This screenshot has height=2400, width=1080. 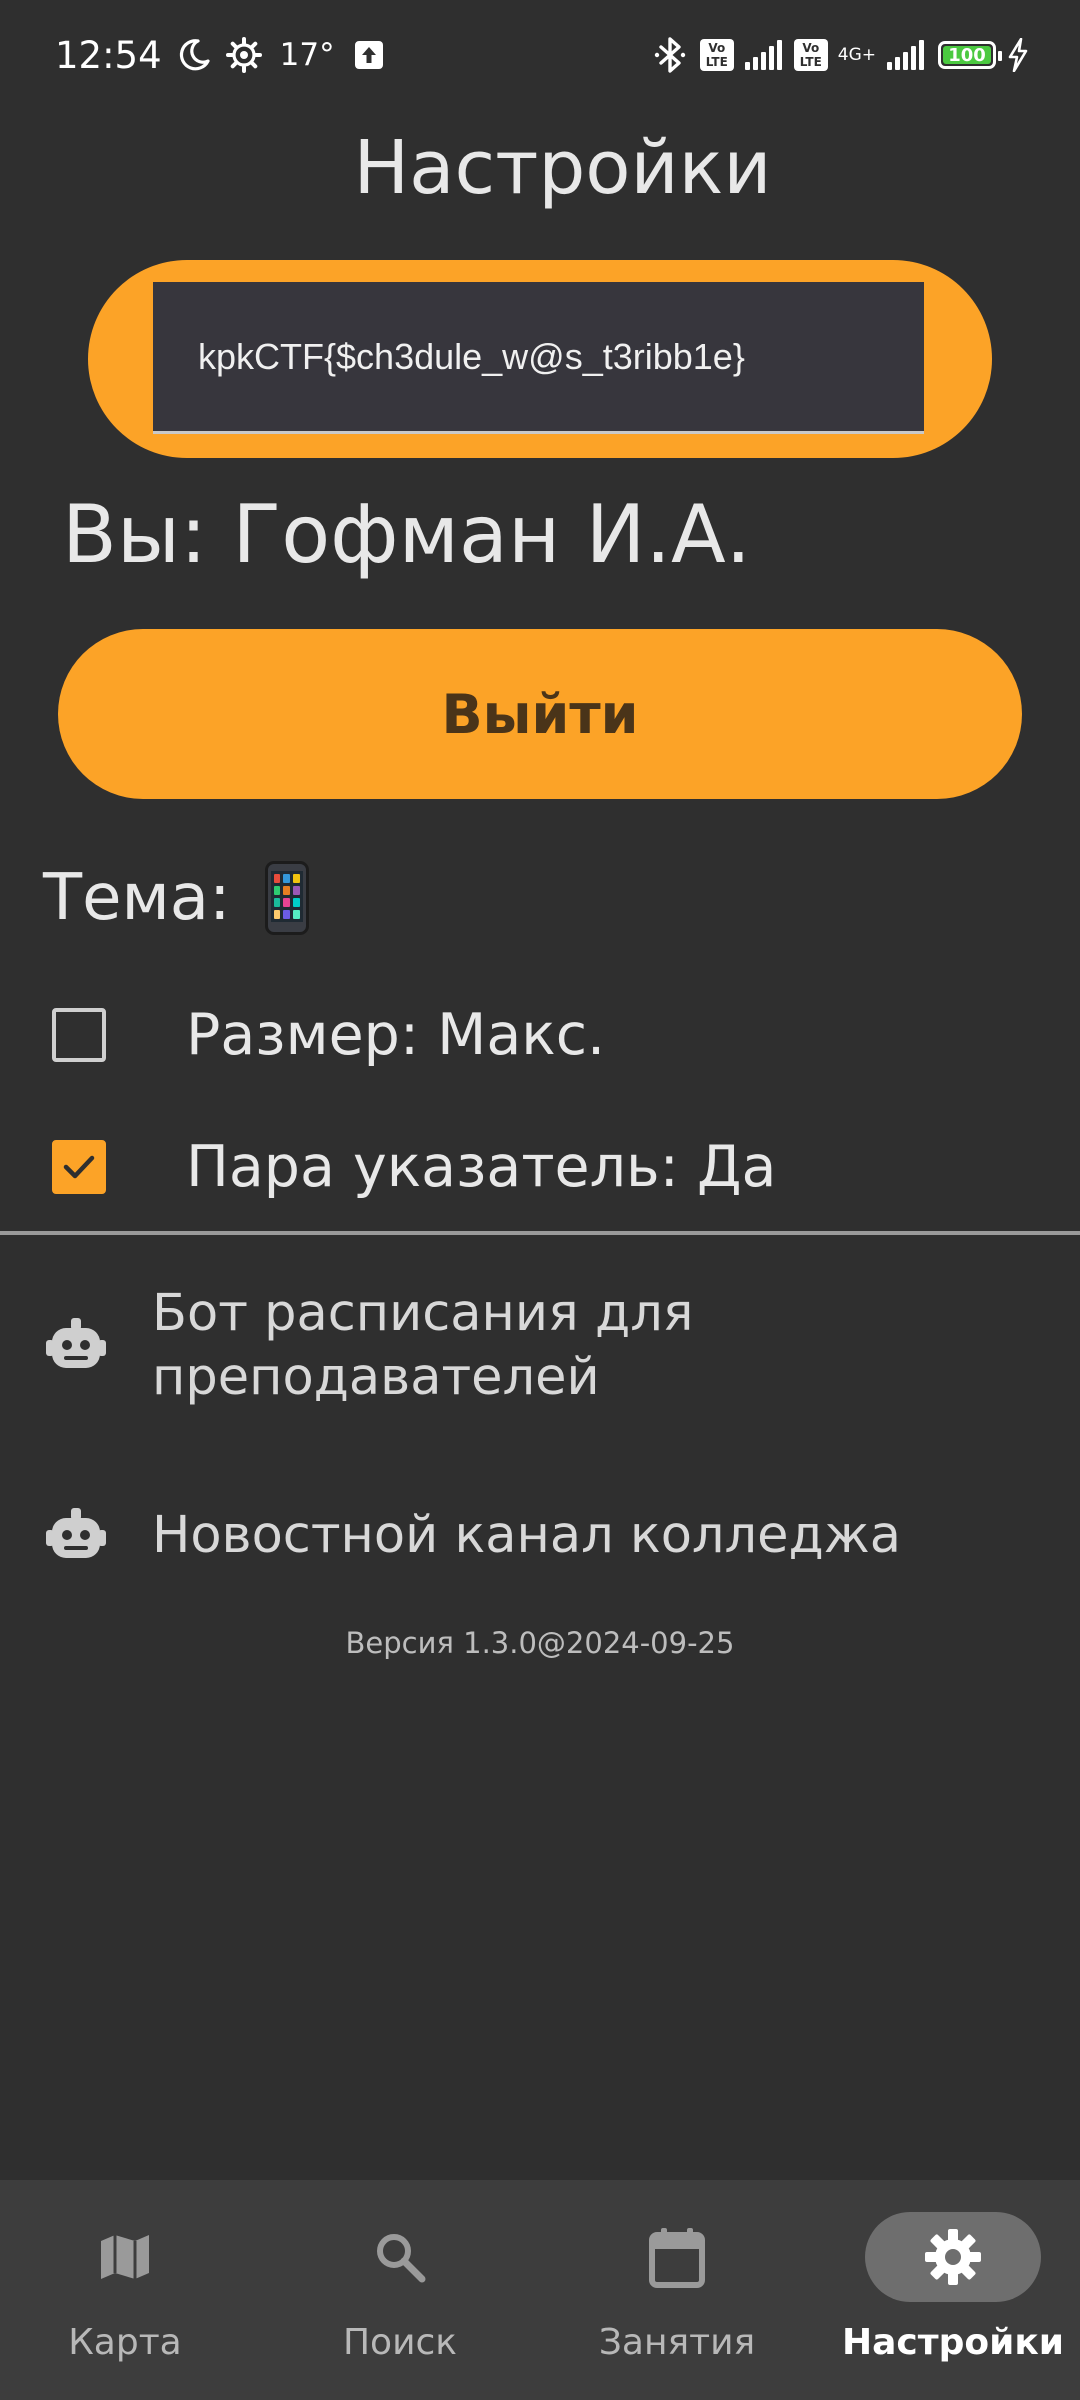 I want to click on pair-pointer-label: Пара указатель: Да, so click(x=481, y=1167).